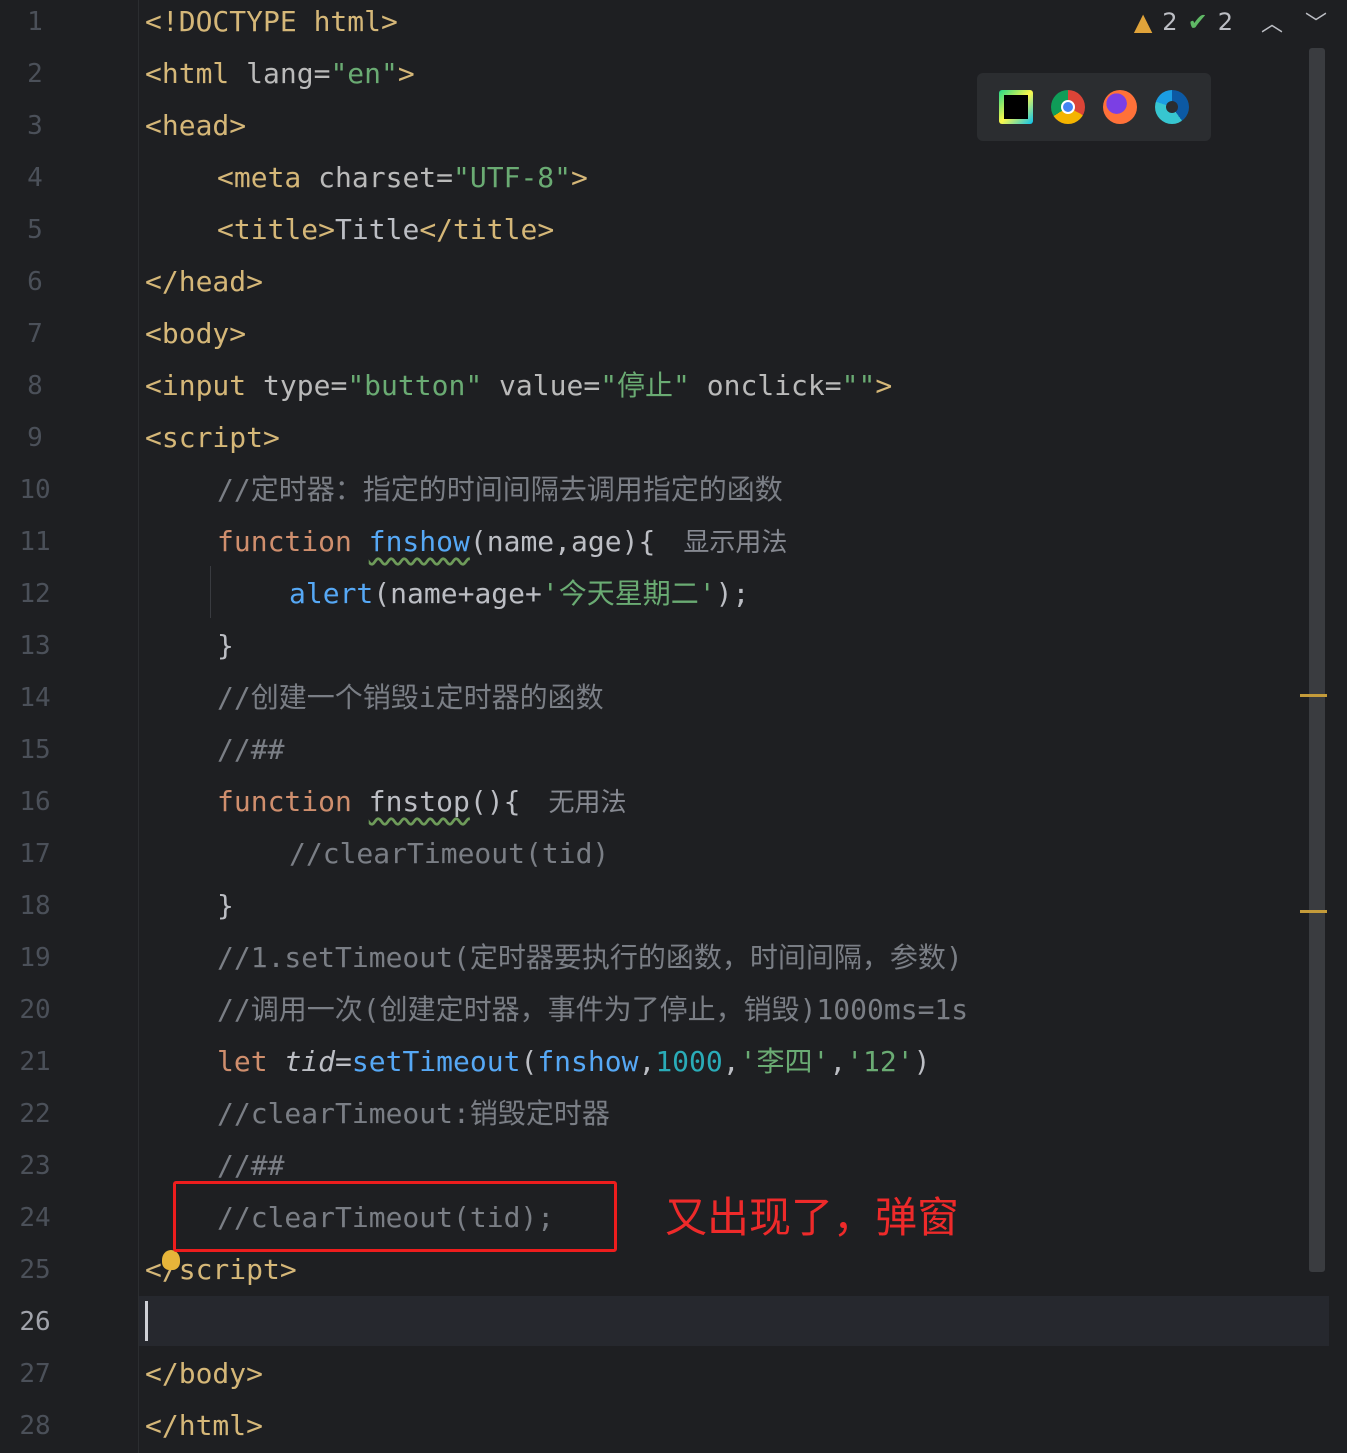  Describe the element at coordinates (415, 385) in the screenshot. I see `string-token: "button"` at that location.